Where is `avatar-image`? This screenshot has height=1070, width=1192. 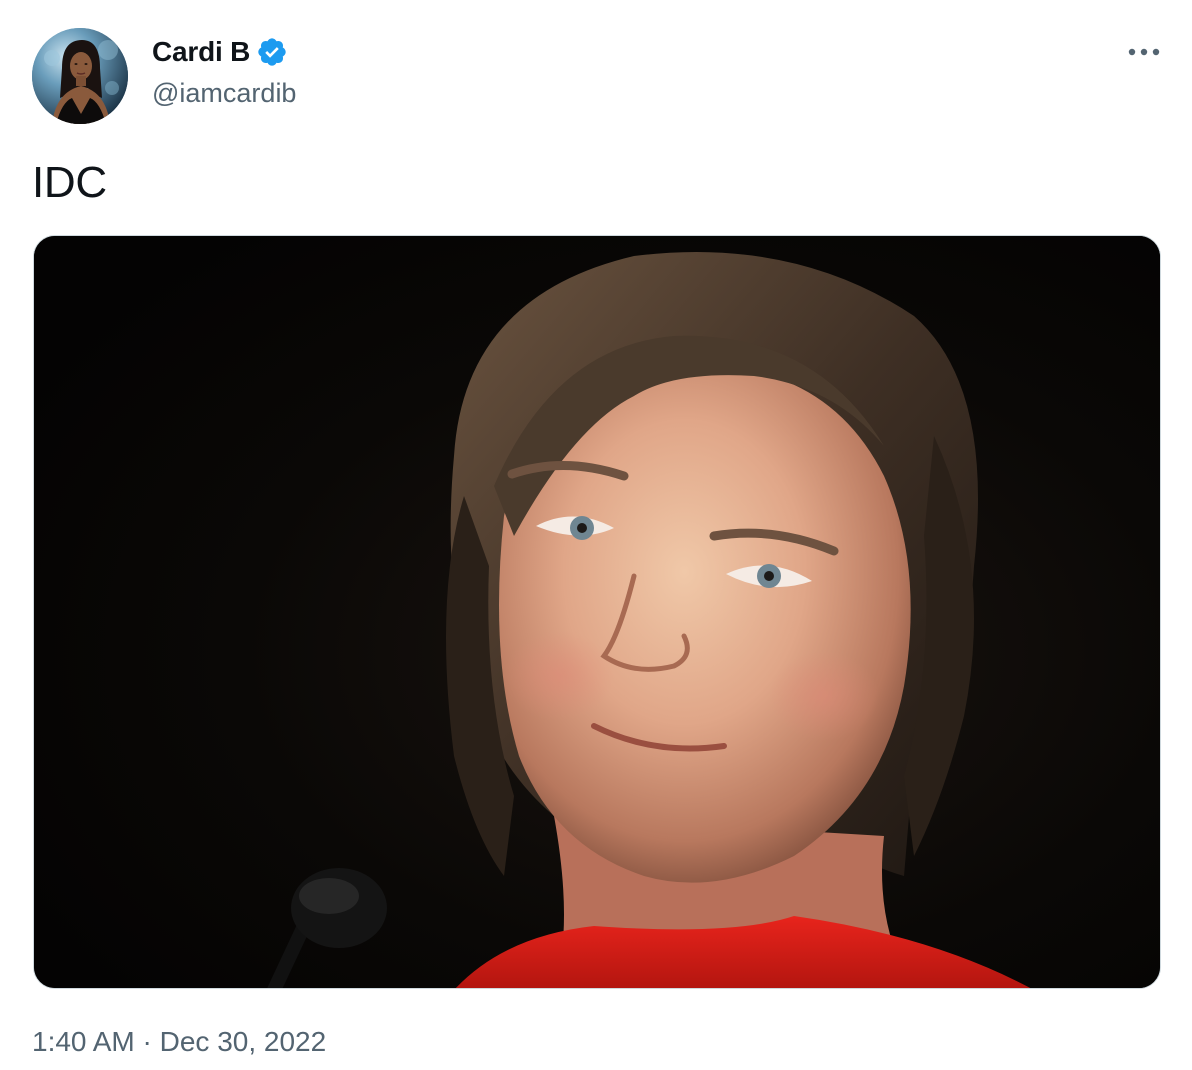
avatar-image is located at coordinates (80, 76).